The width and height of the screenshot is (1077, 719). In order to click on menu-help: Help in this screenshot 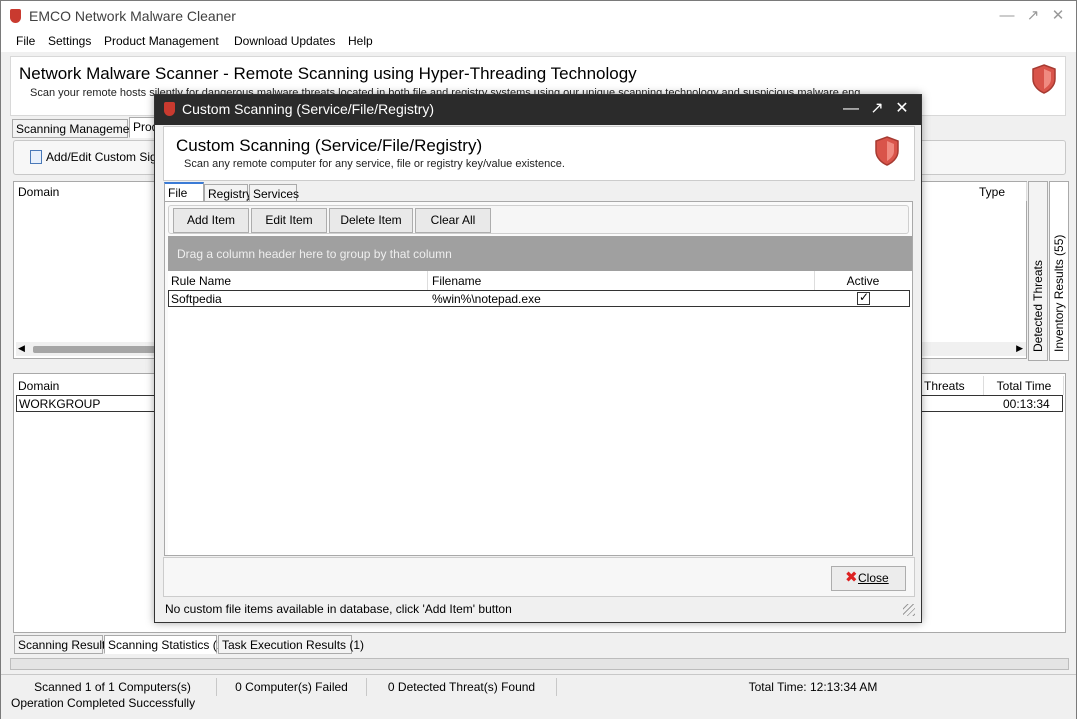, I will do `click(360, 41)`.